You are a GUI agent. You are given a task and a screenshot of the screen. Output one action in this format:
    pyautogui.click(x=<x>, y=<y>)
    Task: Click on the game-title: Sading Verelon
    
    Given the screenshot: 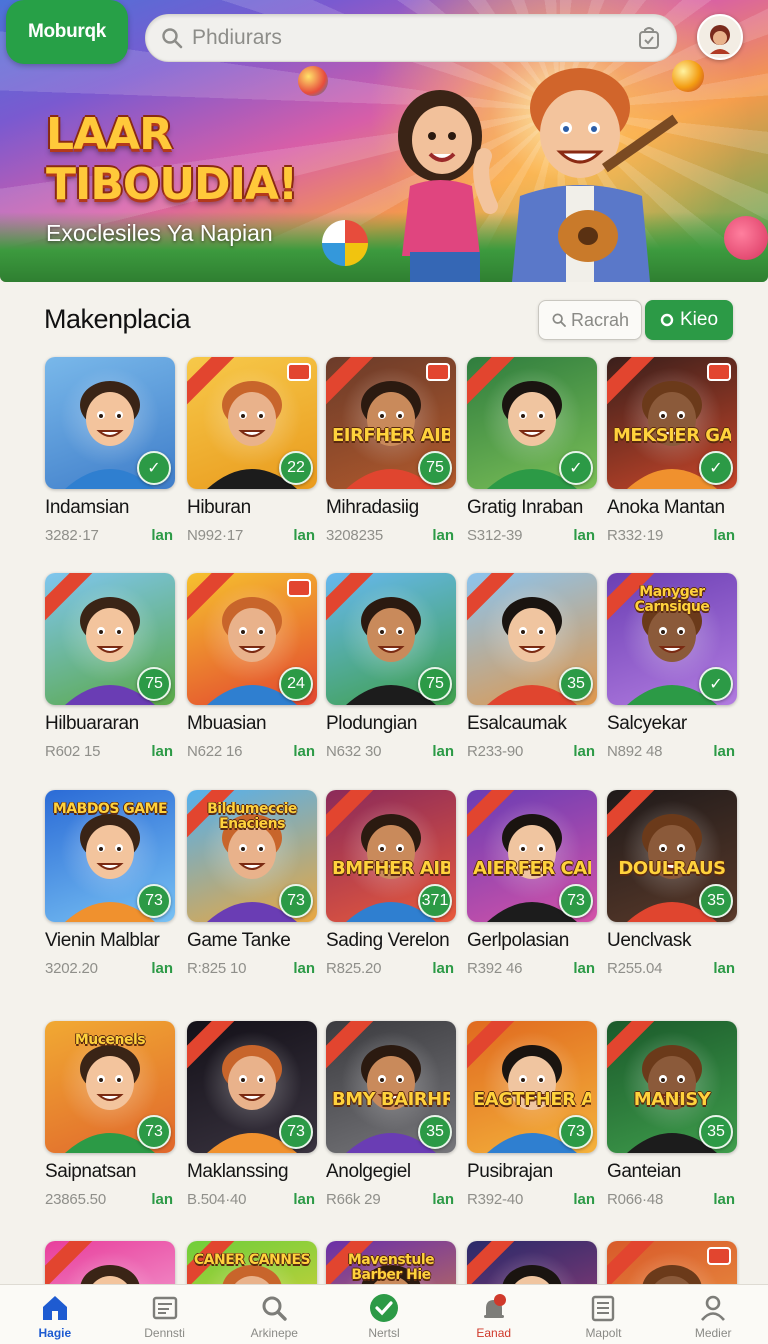 What is the action you would take?
    pyautogui.click(x=391, y=941)
    